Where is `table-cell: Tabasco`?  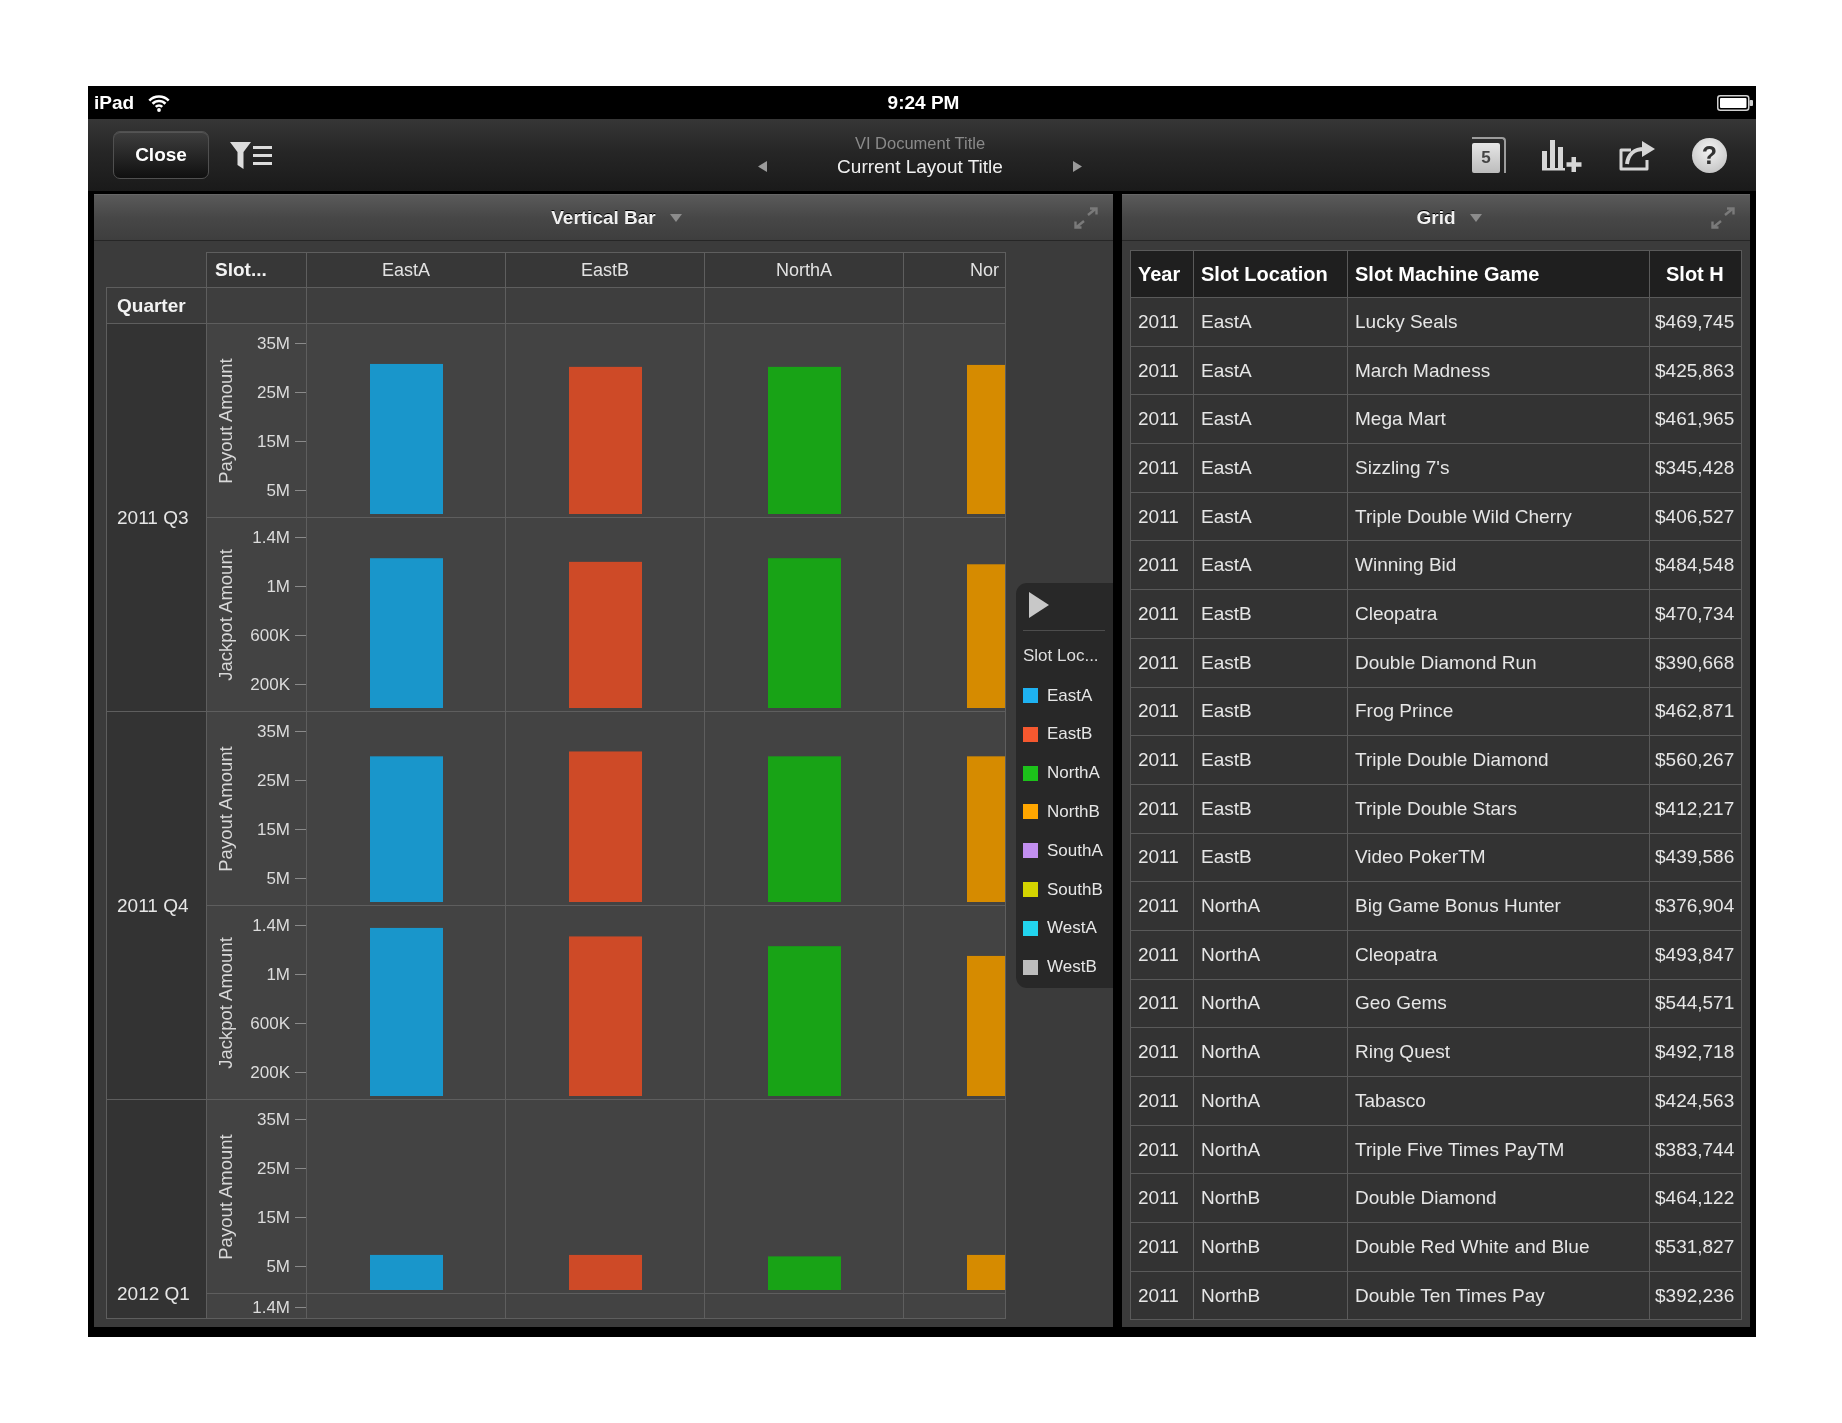
table-cell: Tabasco is located at coordinates (1498, 1101).